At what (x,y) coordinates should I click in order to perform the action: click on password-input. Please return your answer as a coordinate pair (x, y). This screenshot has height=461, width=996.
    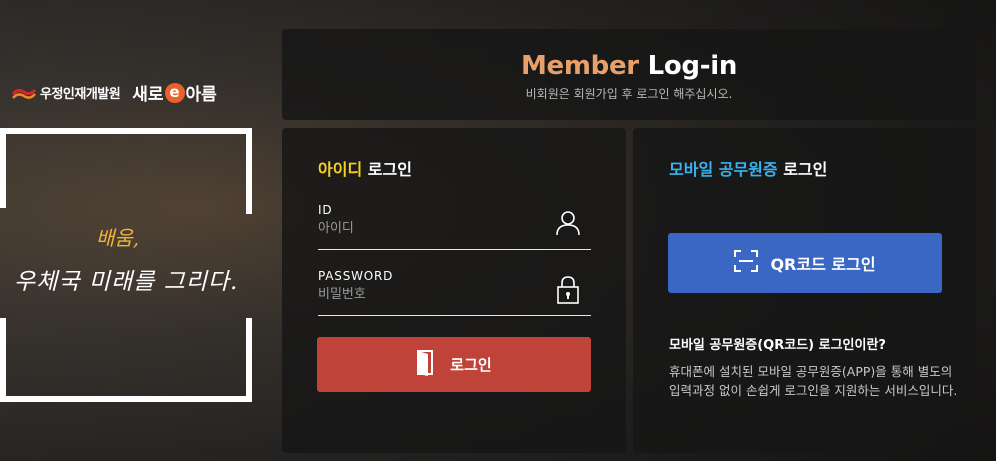
    Looking at the image, I should click on (428, 294).